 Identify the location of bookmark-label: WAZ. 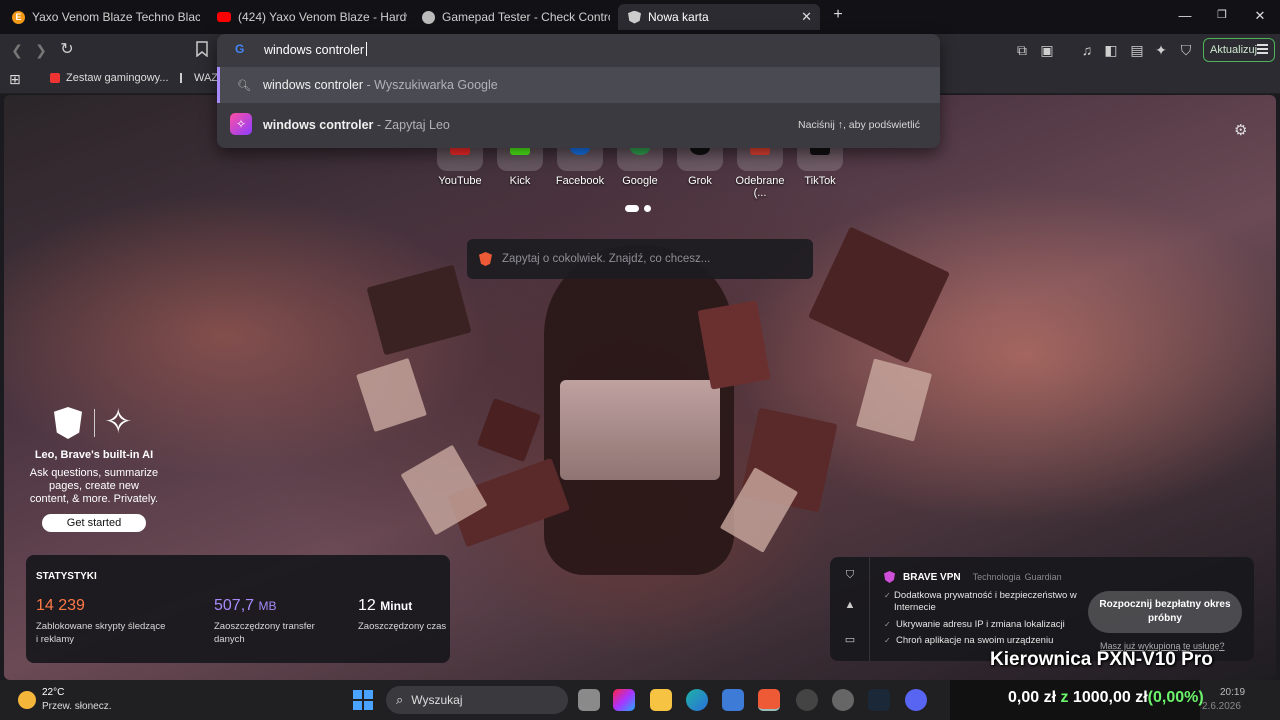
(206, 78).